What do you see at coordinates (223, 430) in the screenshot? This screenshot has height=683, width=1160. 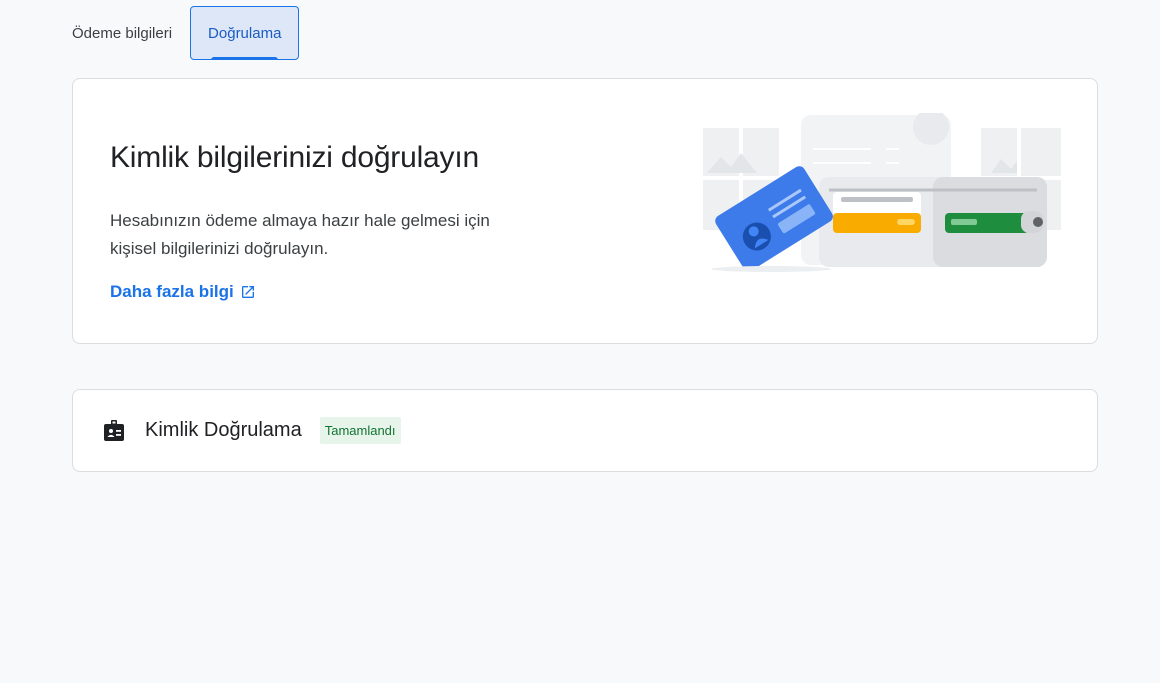 I see `status-label: Kimlik Doğrulama` at bounding box center [223, 430].